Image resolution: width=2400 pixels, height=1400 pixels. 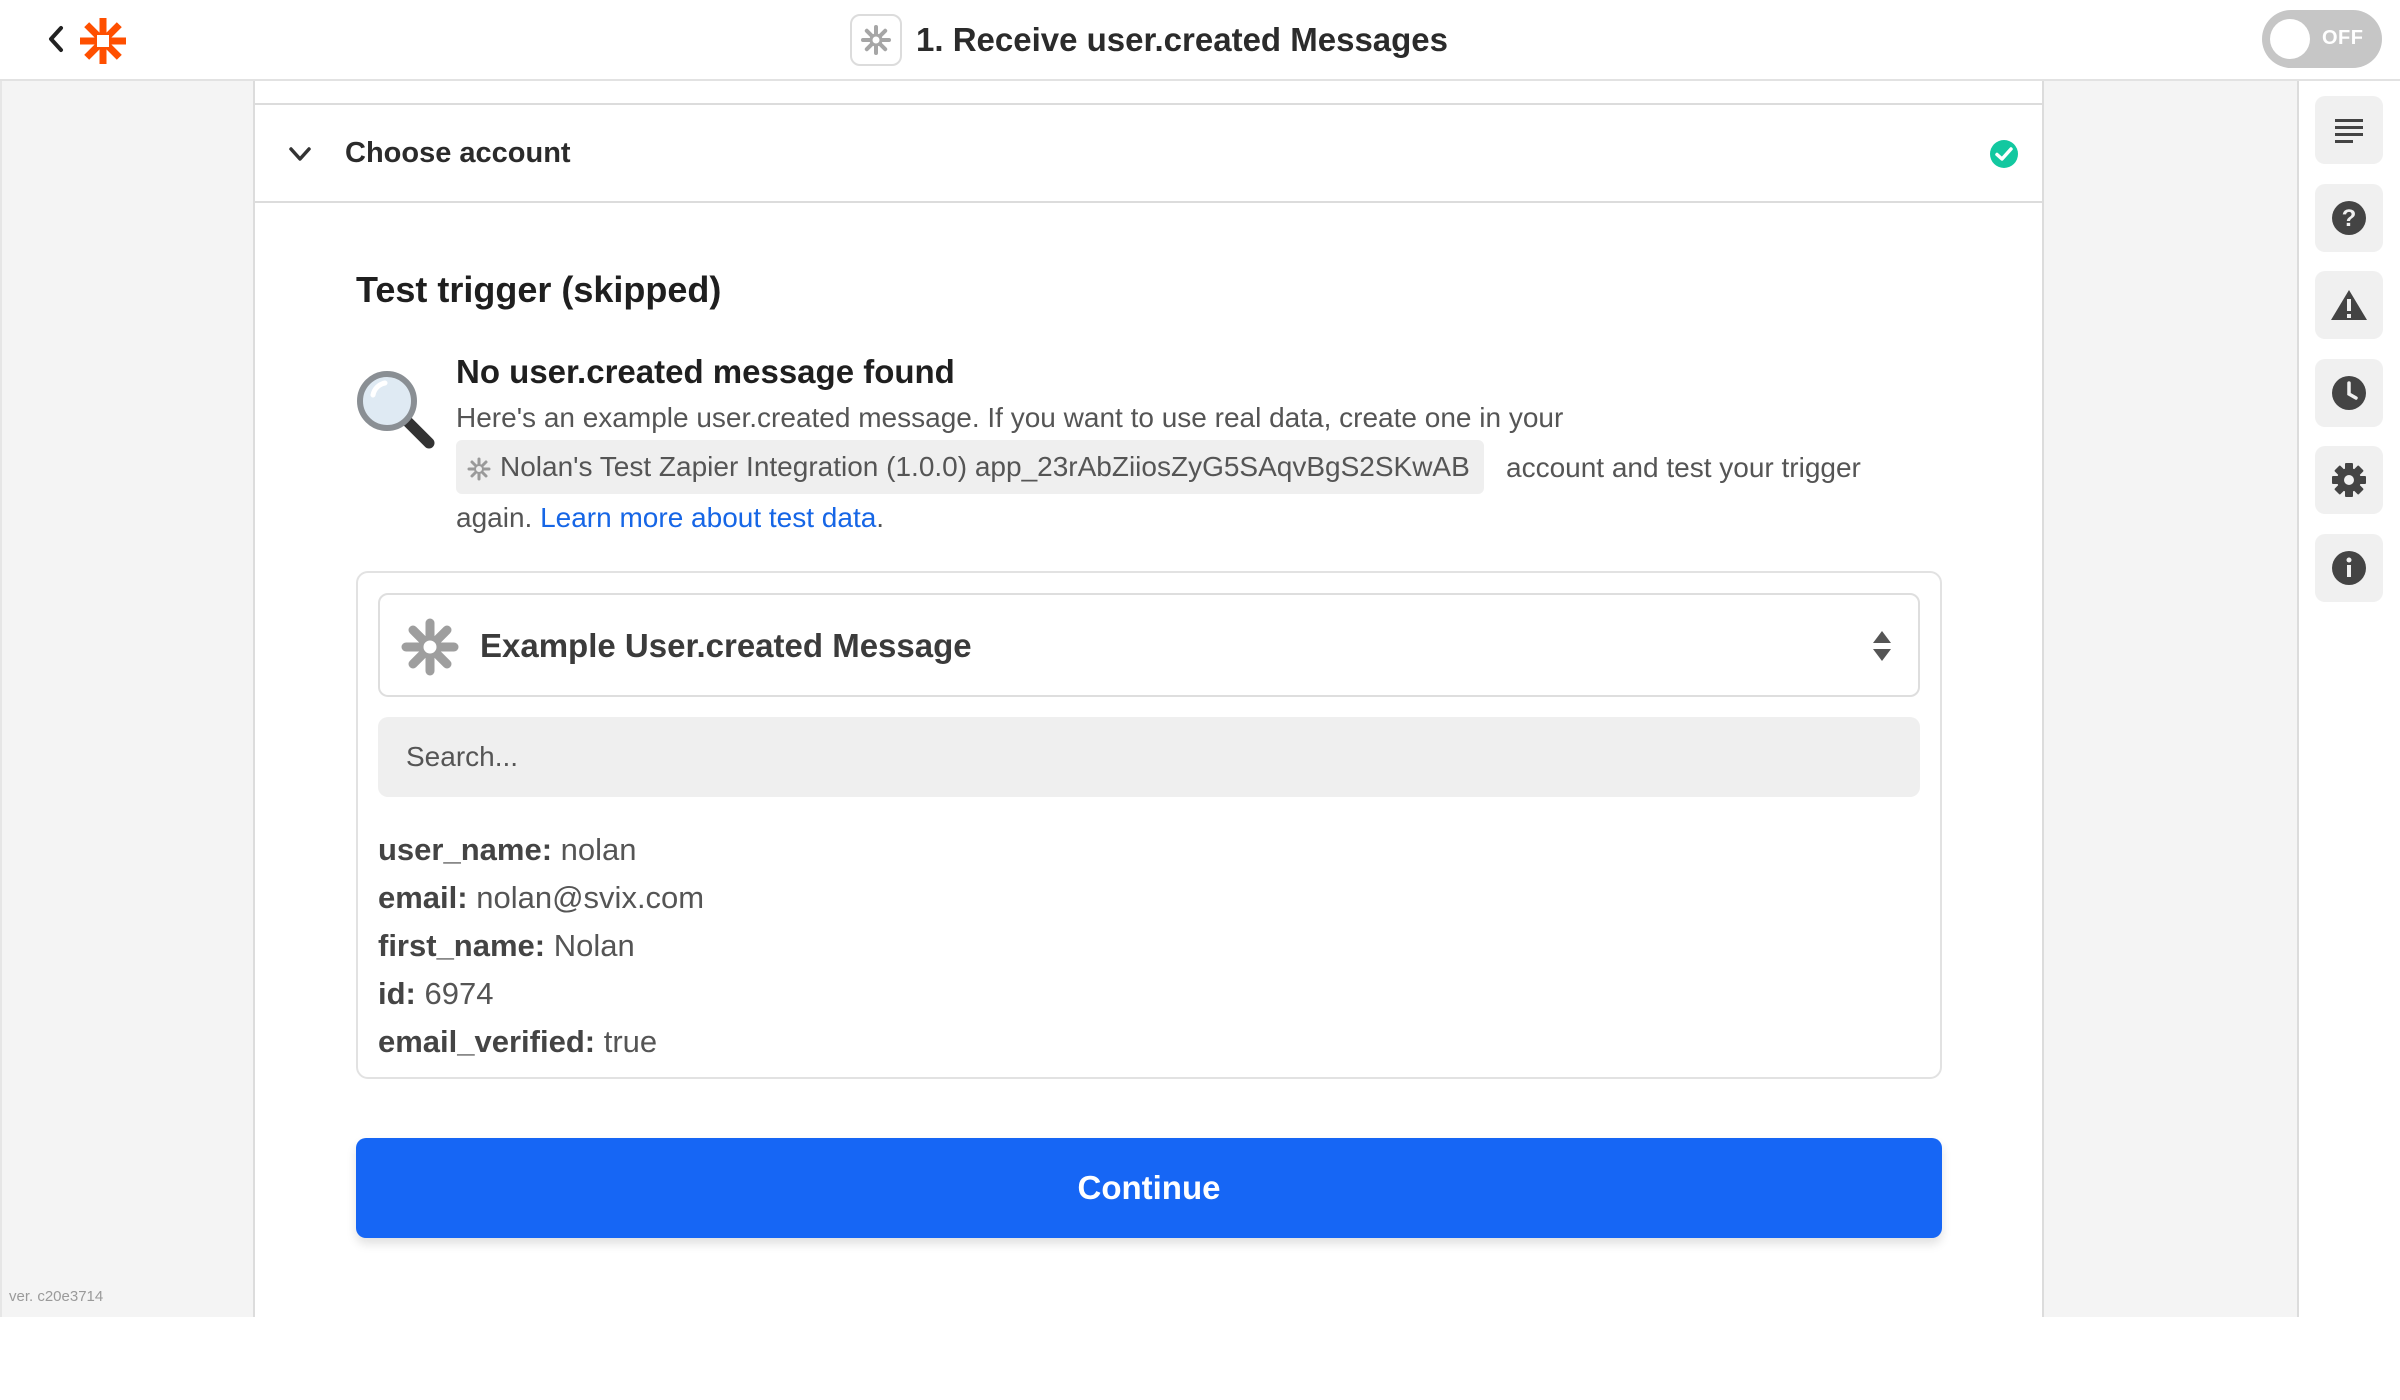 I want to click on back-button, so click(x=56, y=39).